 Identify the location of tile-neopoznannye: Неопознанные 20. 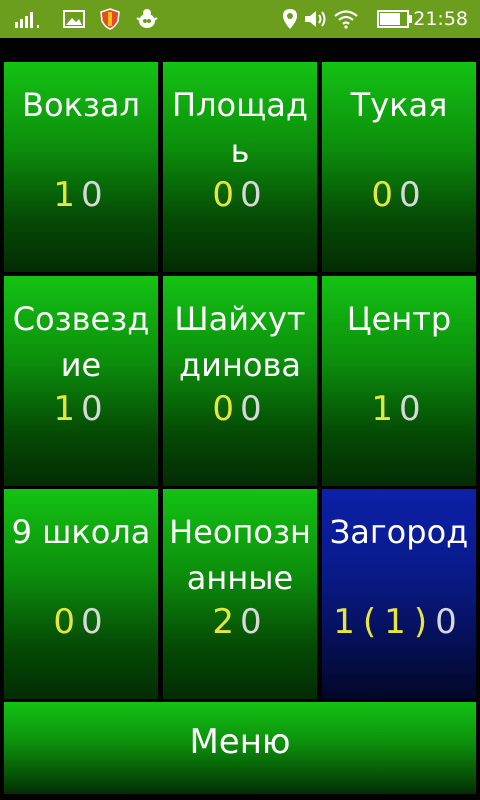
(240, 594).